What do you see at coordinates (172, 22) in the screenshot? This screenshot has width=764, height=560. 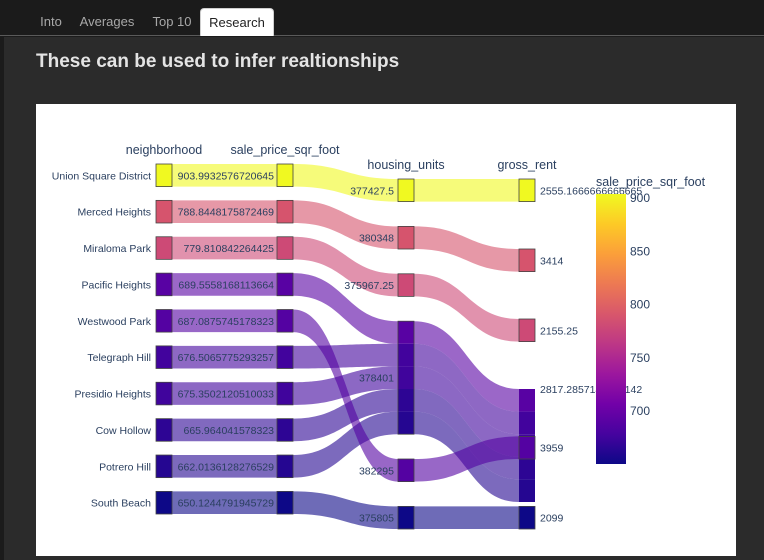 I see `tab-top-10: Top 10` at bounding box center [172, 22].